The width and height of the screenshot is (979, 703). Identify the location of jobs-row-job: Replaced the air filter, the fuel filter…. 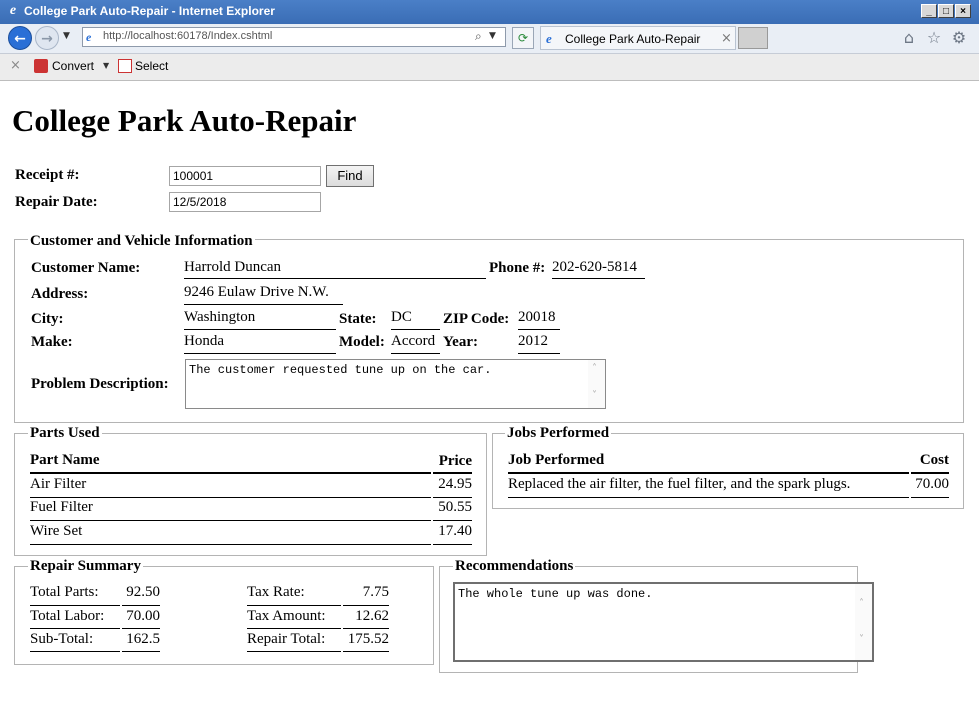
(708, 487).